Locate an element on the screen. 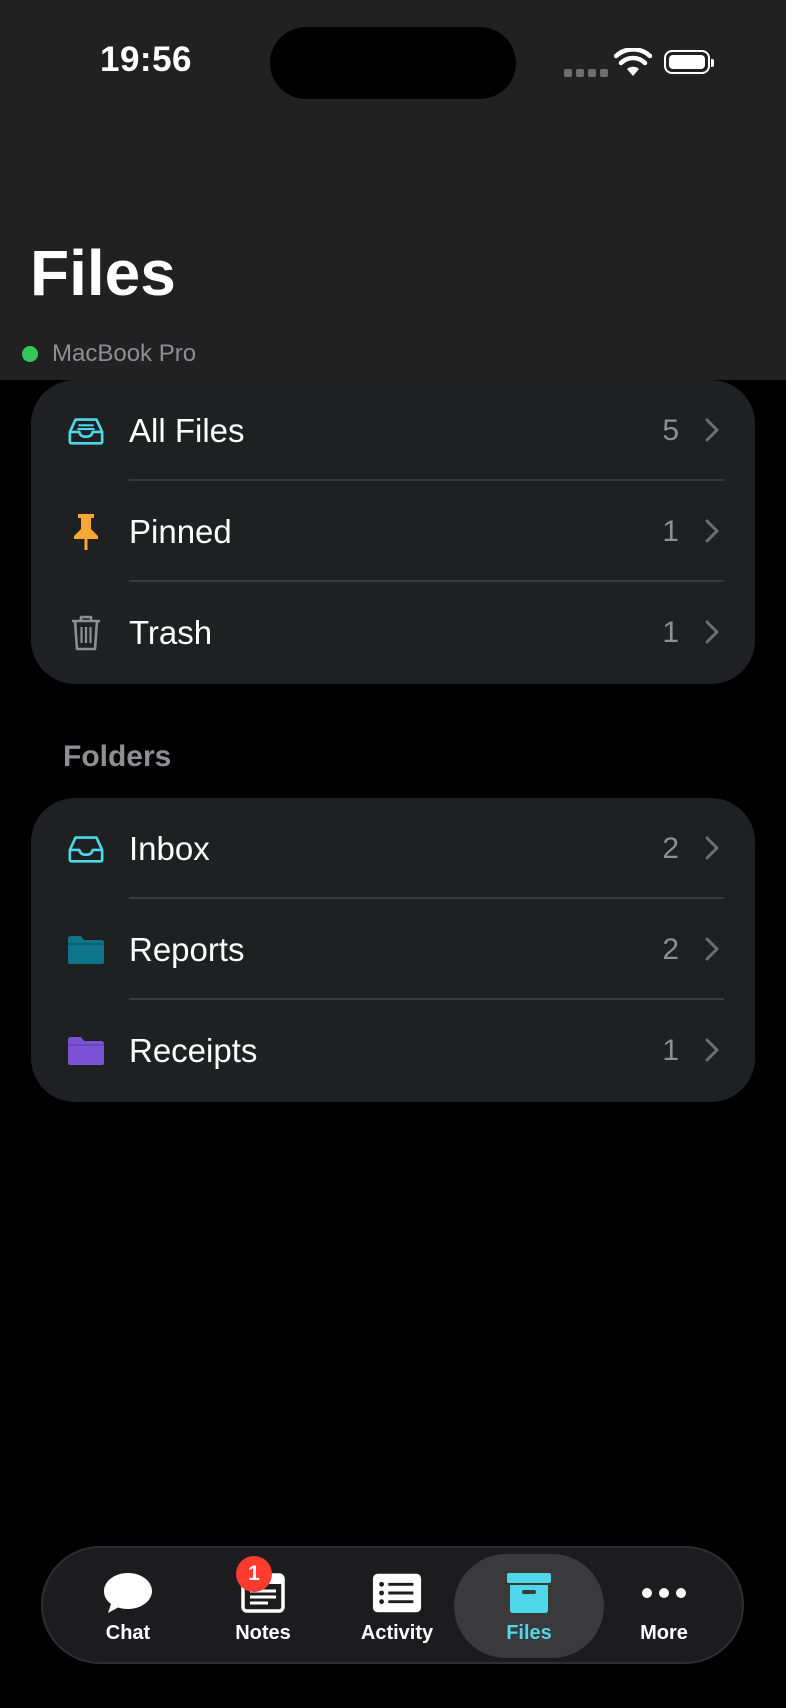 The height and width of the screenshot is (1708, 786). tab-label: More is located at coordinates (664, 1633).